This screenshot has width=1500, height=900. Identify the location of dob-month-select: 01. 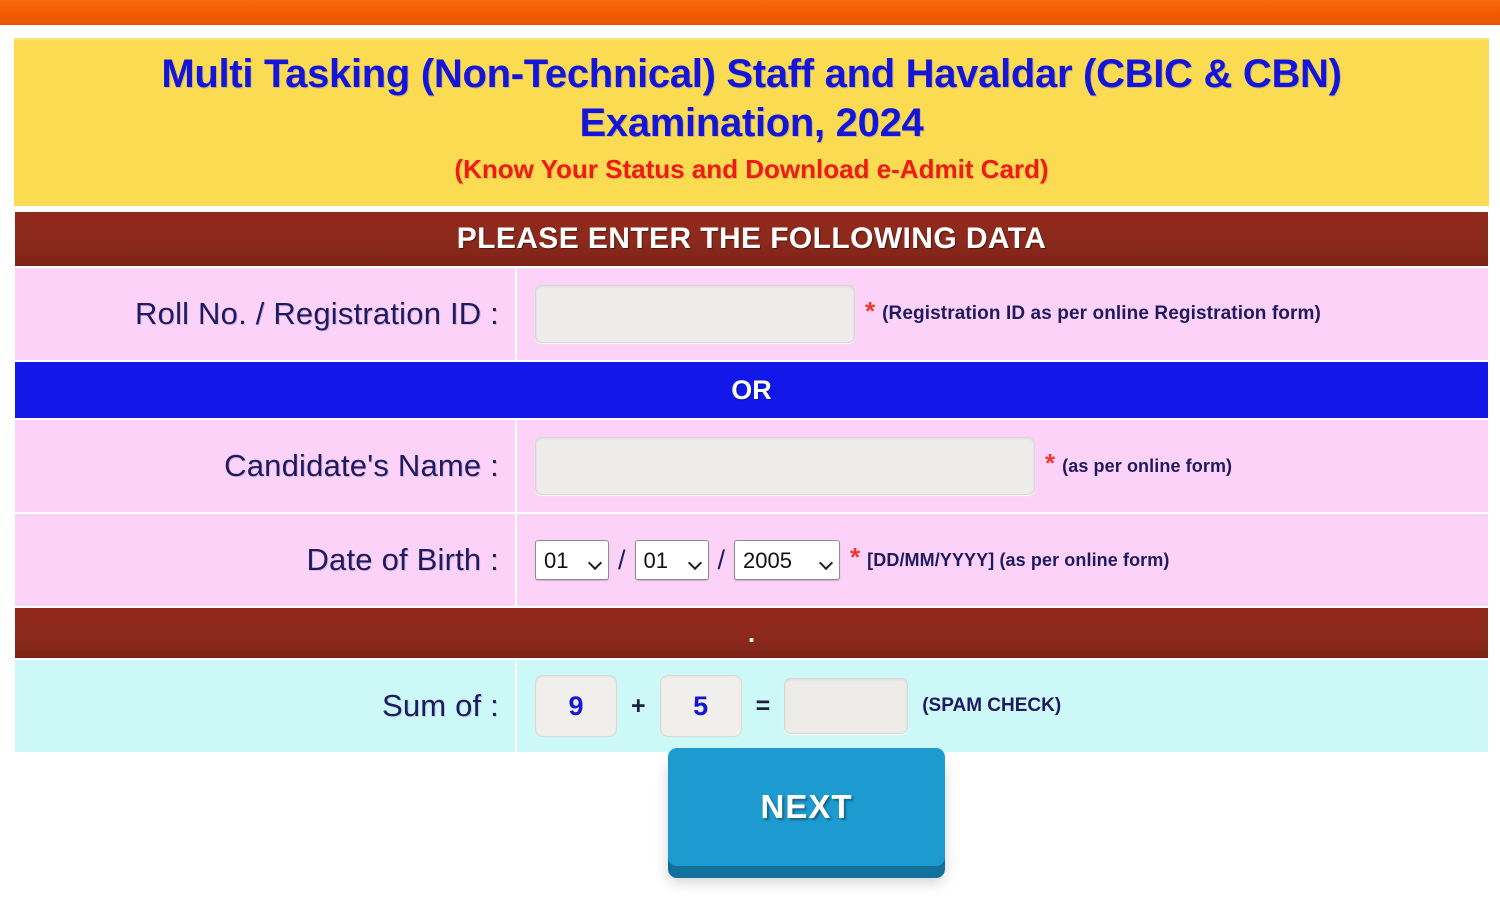
(671, 560).